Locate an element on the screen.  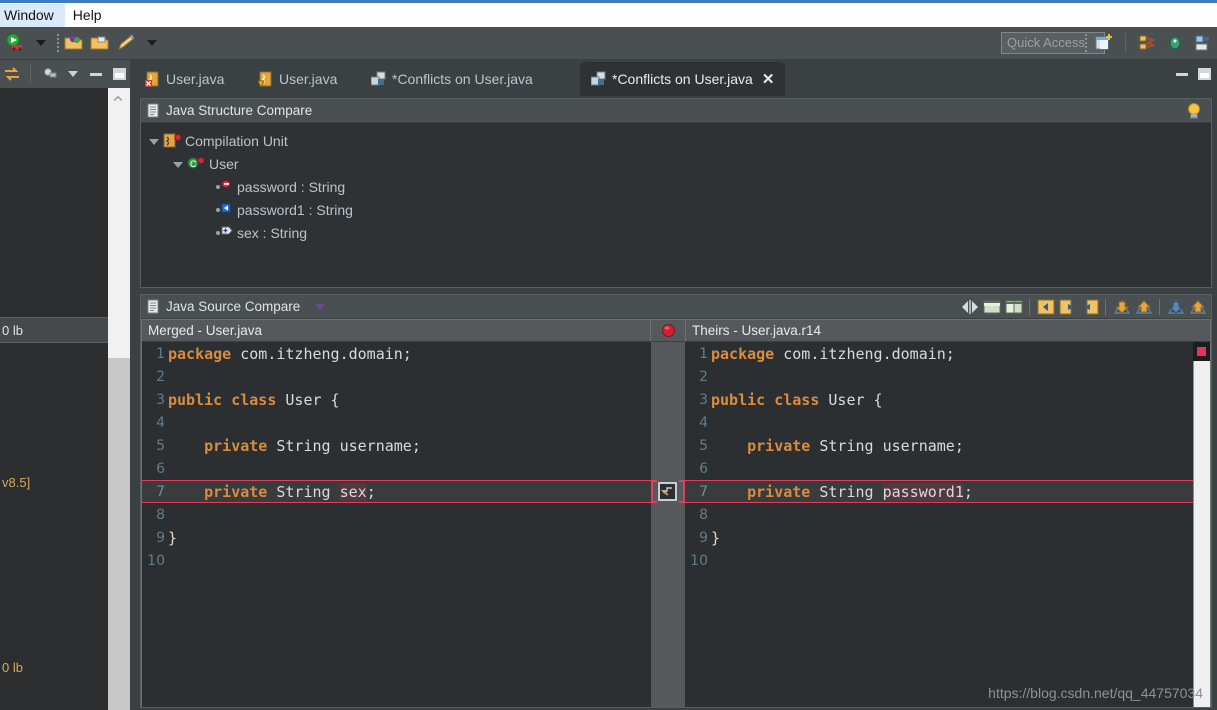
horizontal-layout-icon is located at coordinates (991, 306).